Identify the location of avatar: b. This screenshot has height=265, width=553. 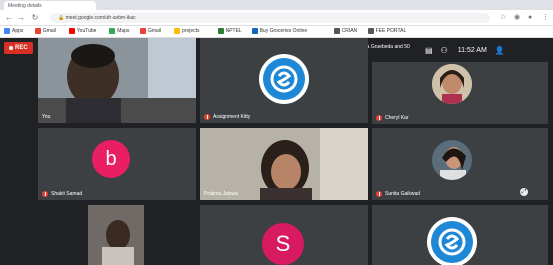
(111, 159).